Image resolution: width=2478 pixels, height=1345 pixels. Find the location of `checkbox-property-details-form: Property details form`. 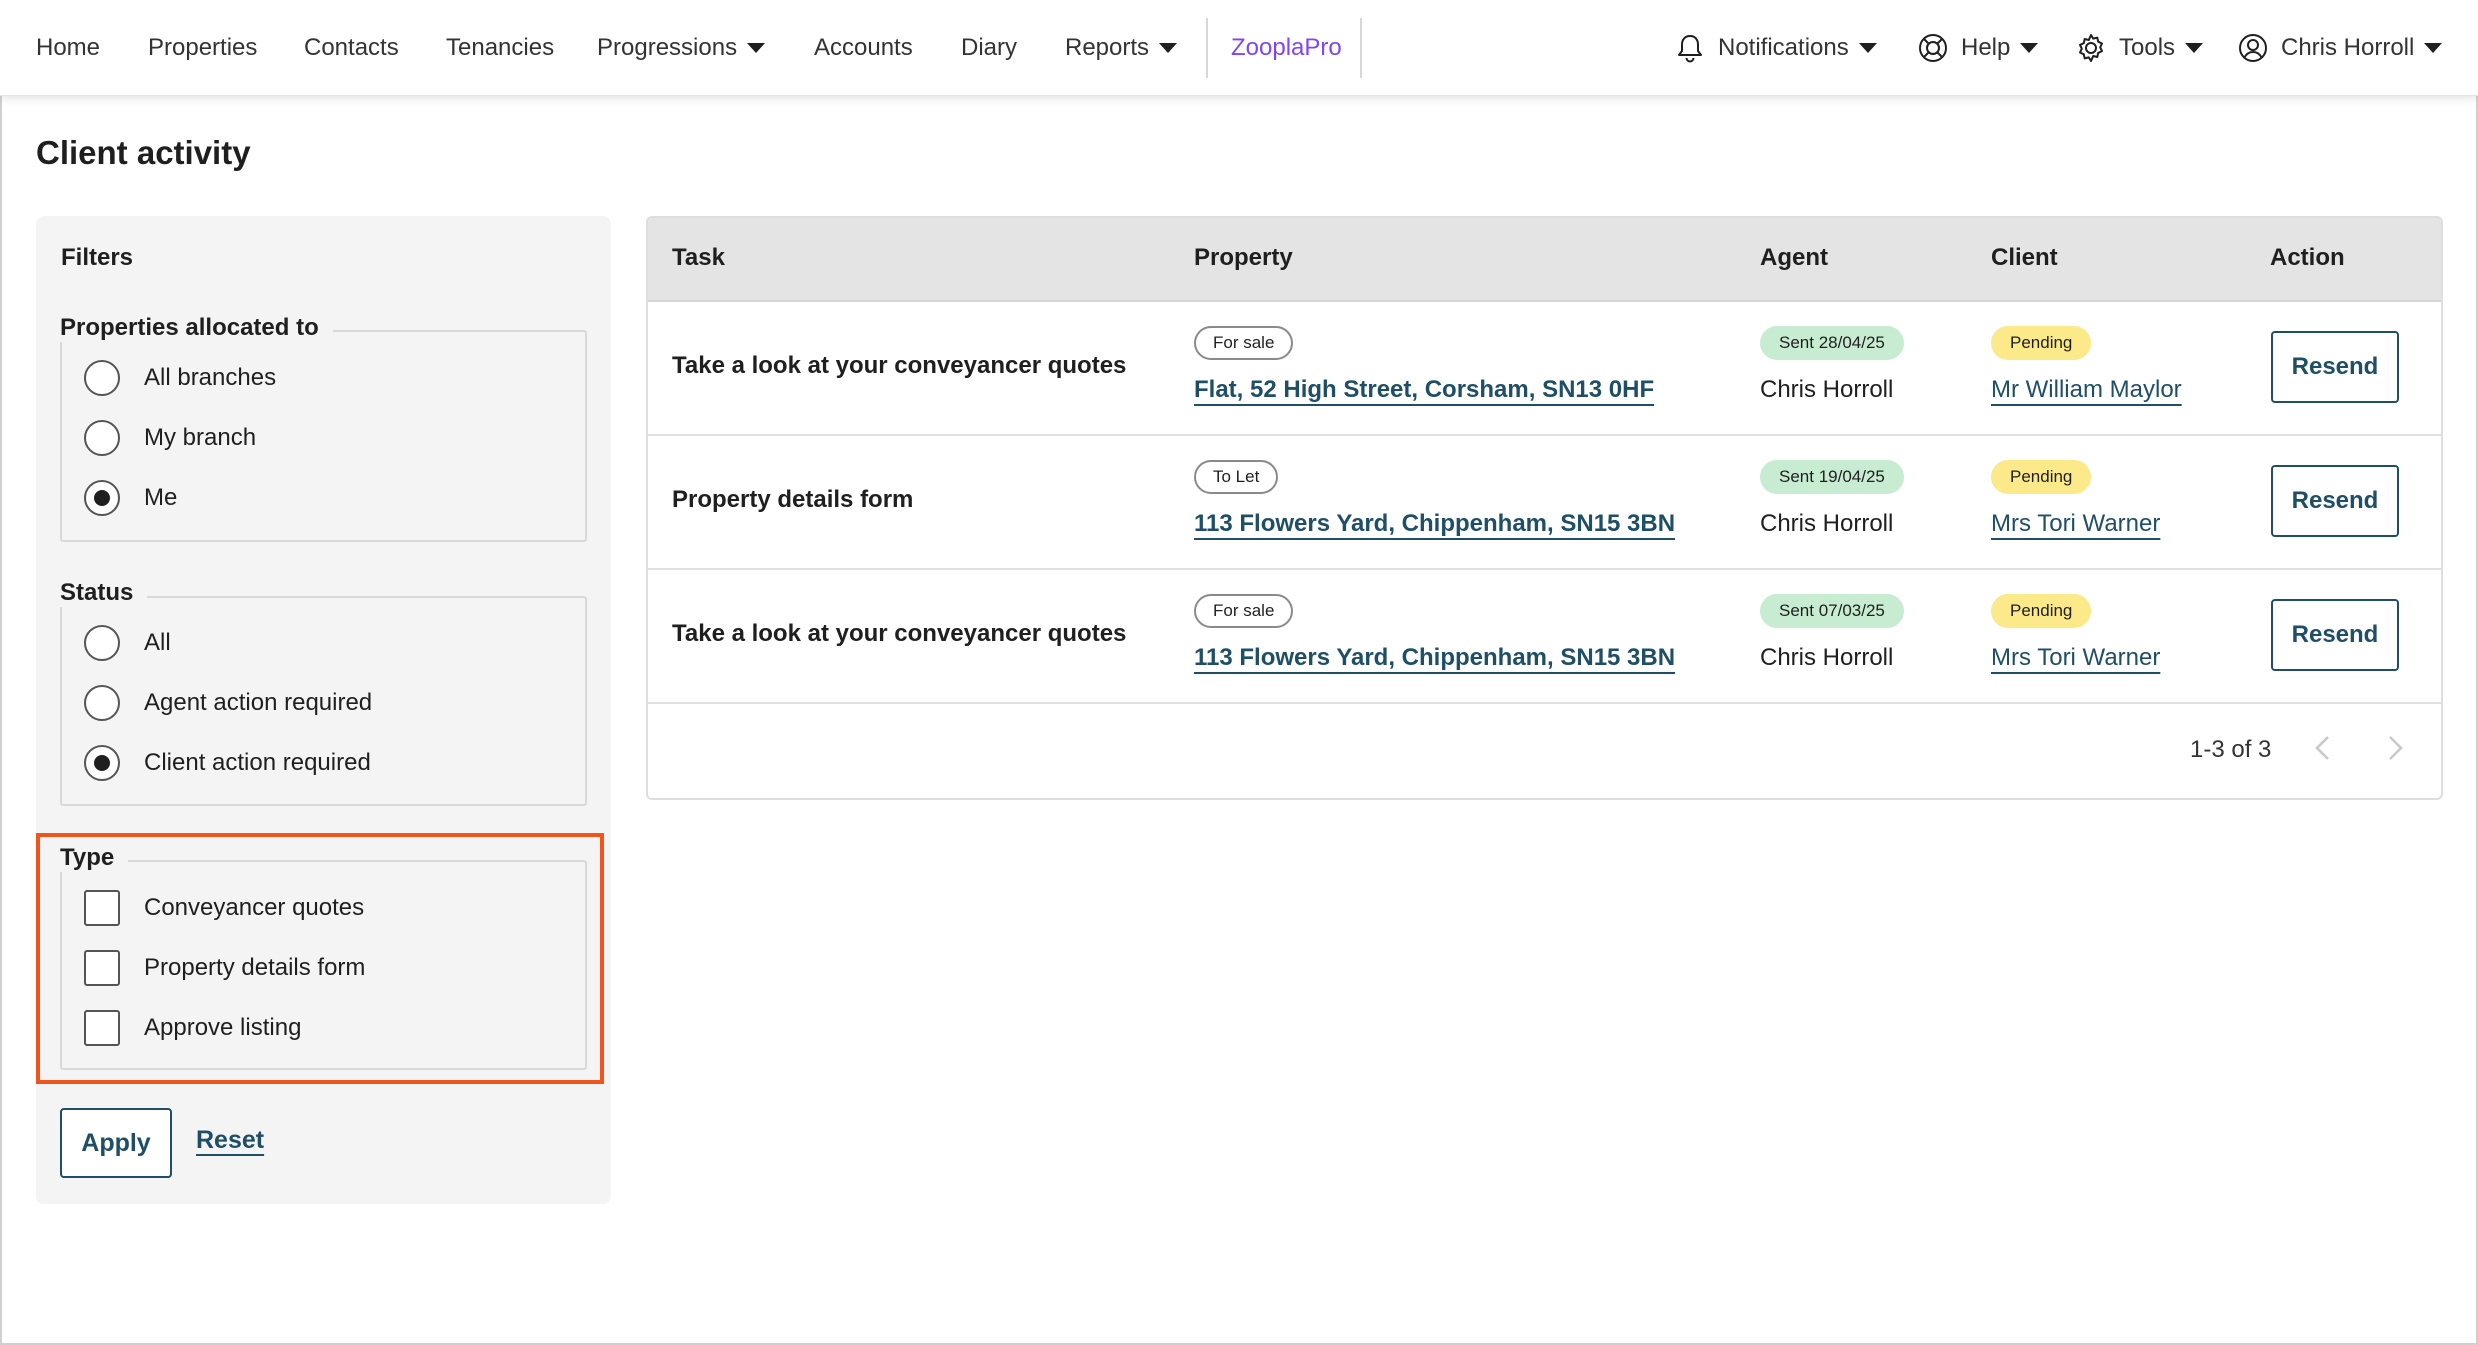

checkbox-property-details-form: Property details form is located at coordinates (224, 968).